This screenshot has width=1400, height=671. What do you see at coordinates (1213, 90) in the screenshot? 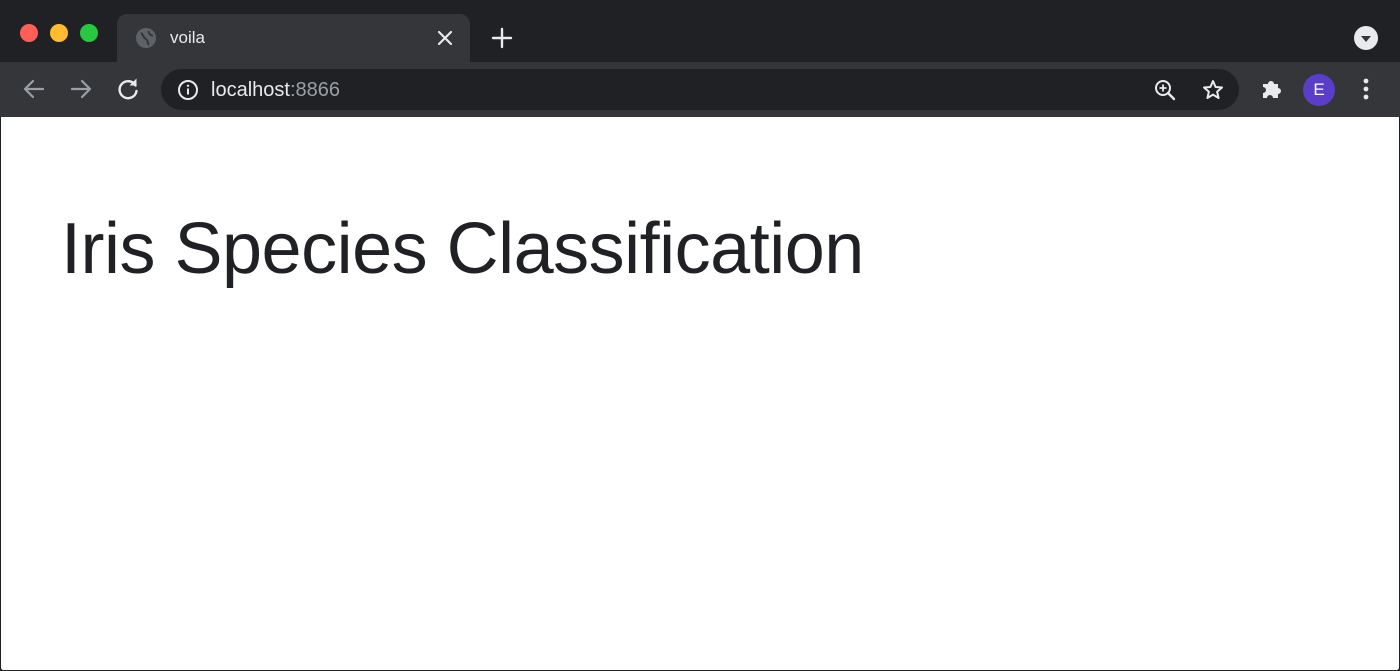
I see `star-icon` at bounding box center [1213, 90].